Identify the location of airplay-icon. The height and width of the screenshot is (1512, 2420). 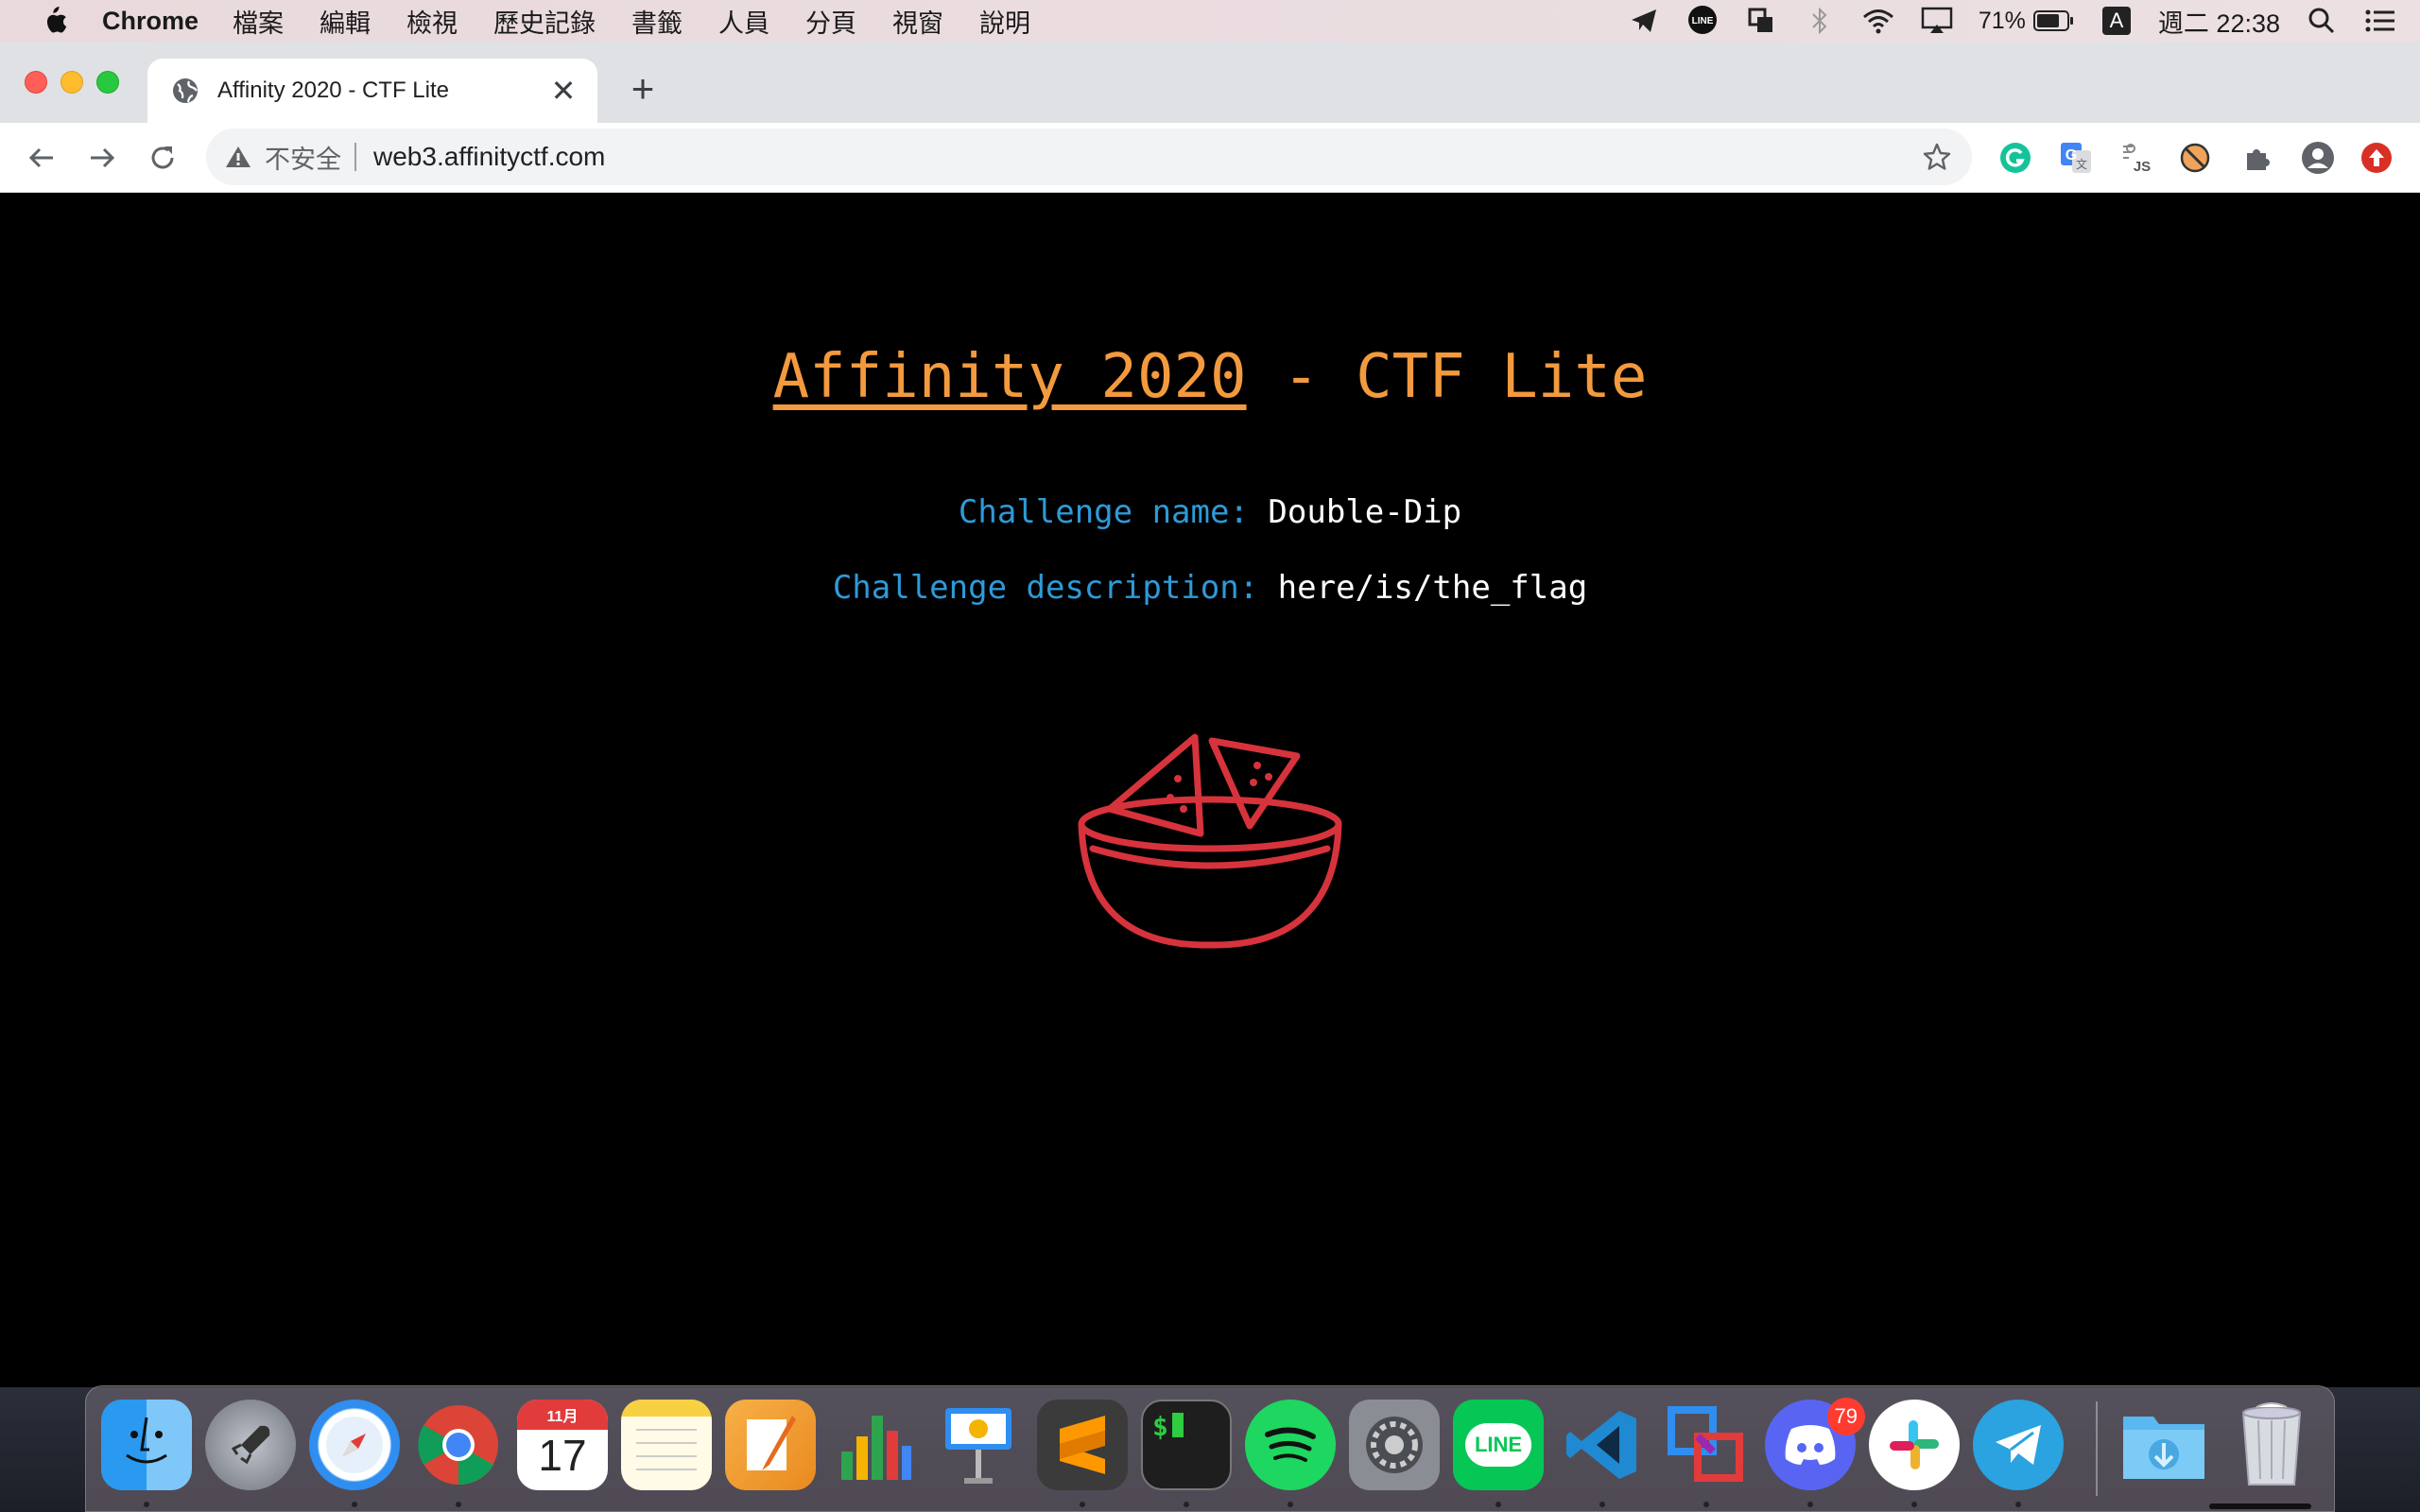
(1937, 21).